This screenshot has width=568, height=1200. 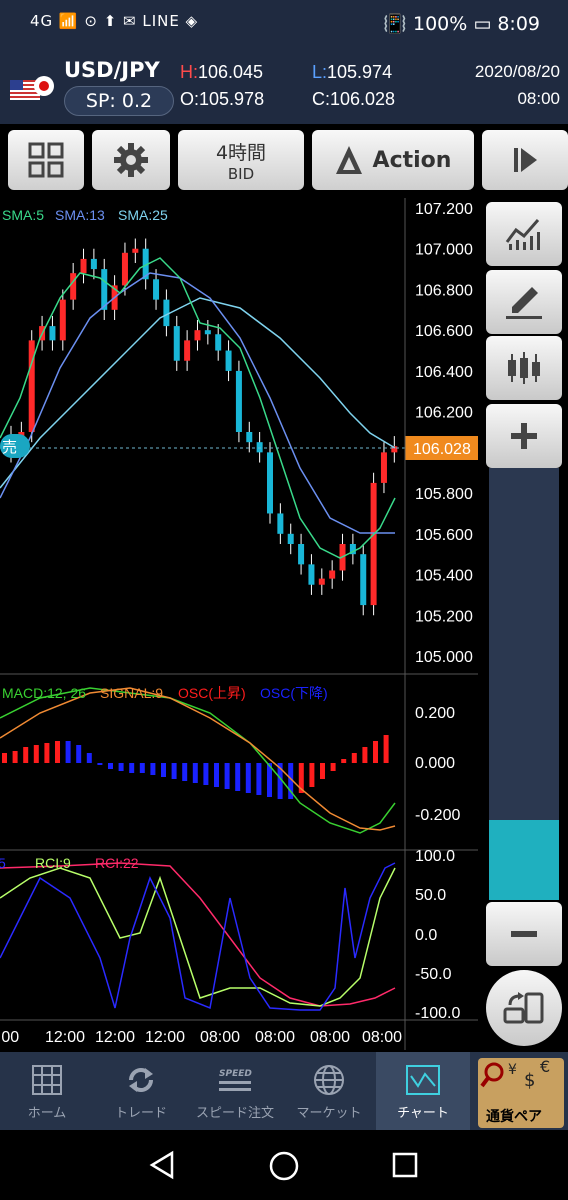 I want to click on nav-speed-order: SPEED スピード注文, so click(x=235, y=1091).